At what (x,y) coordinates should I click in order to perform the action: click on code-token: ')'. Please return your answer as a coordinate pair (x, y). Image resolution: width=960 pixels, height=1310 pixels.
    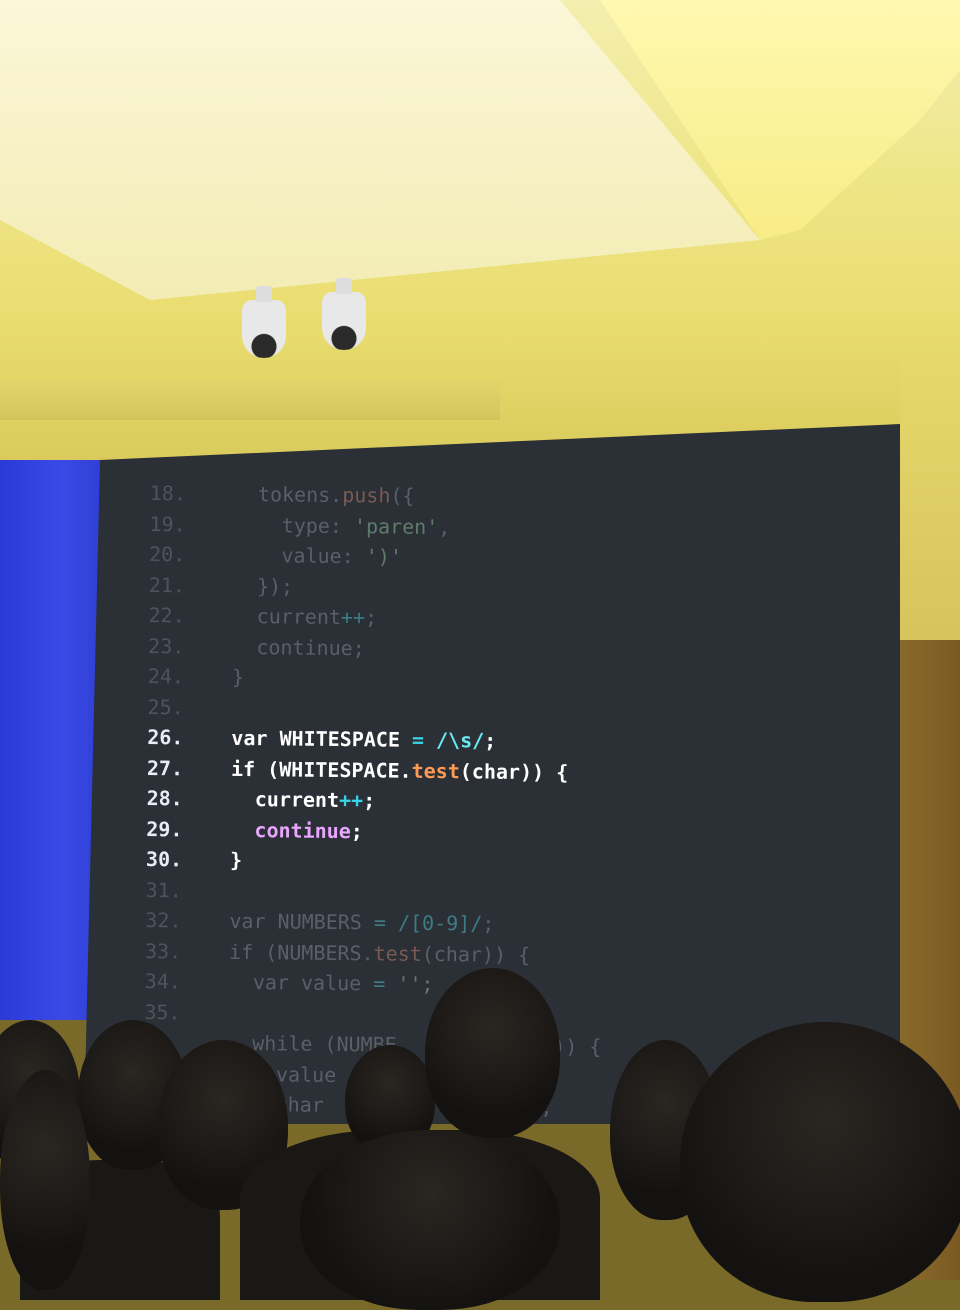
    Looking at the image, I should click on (383, 556).